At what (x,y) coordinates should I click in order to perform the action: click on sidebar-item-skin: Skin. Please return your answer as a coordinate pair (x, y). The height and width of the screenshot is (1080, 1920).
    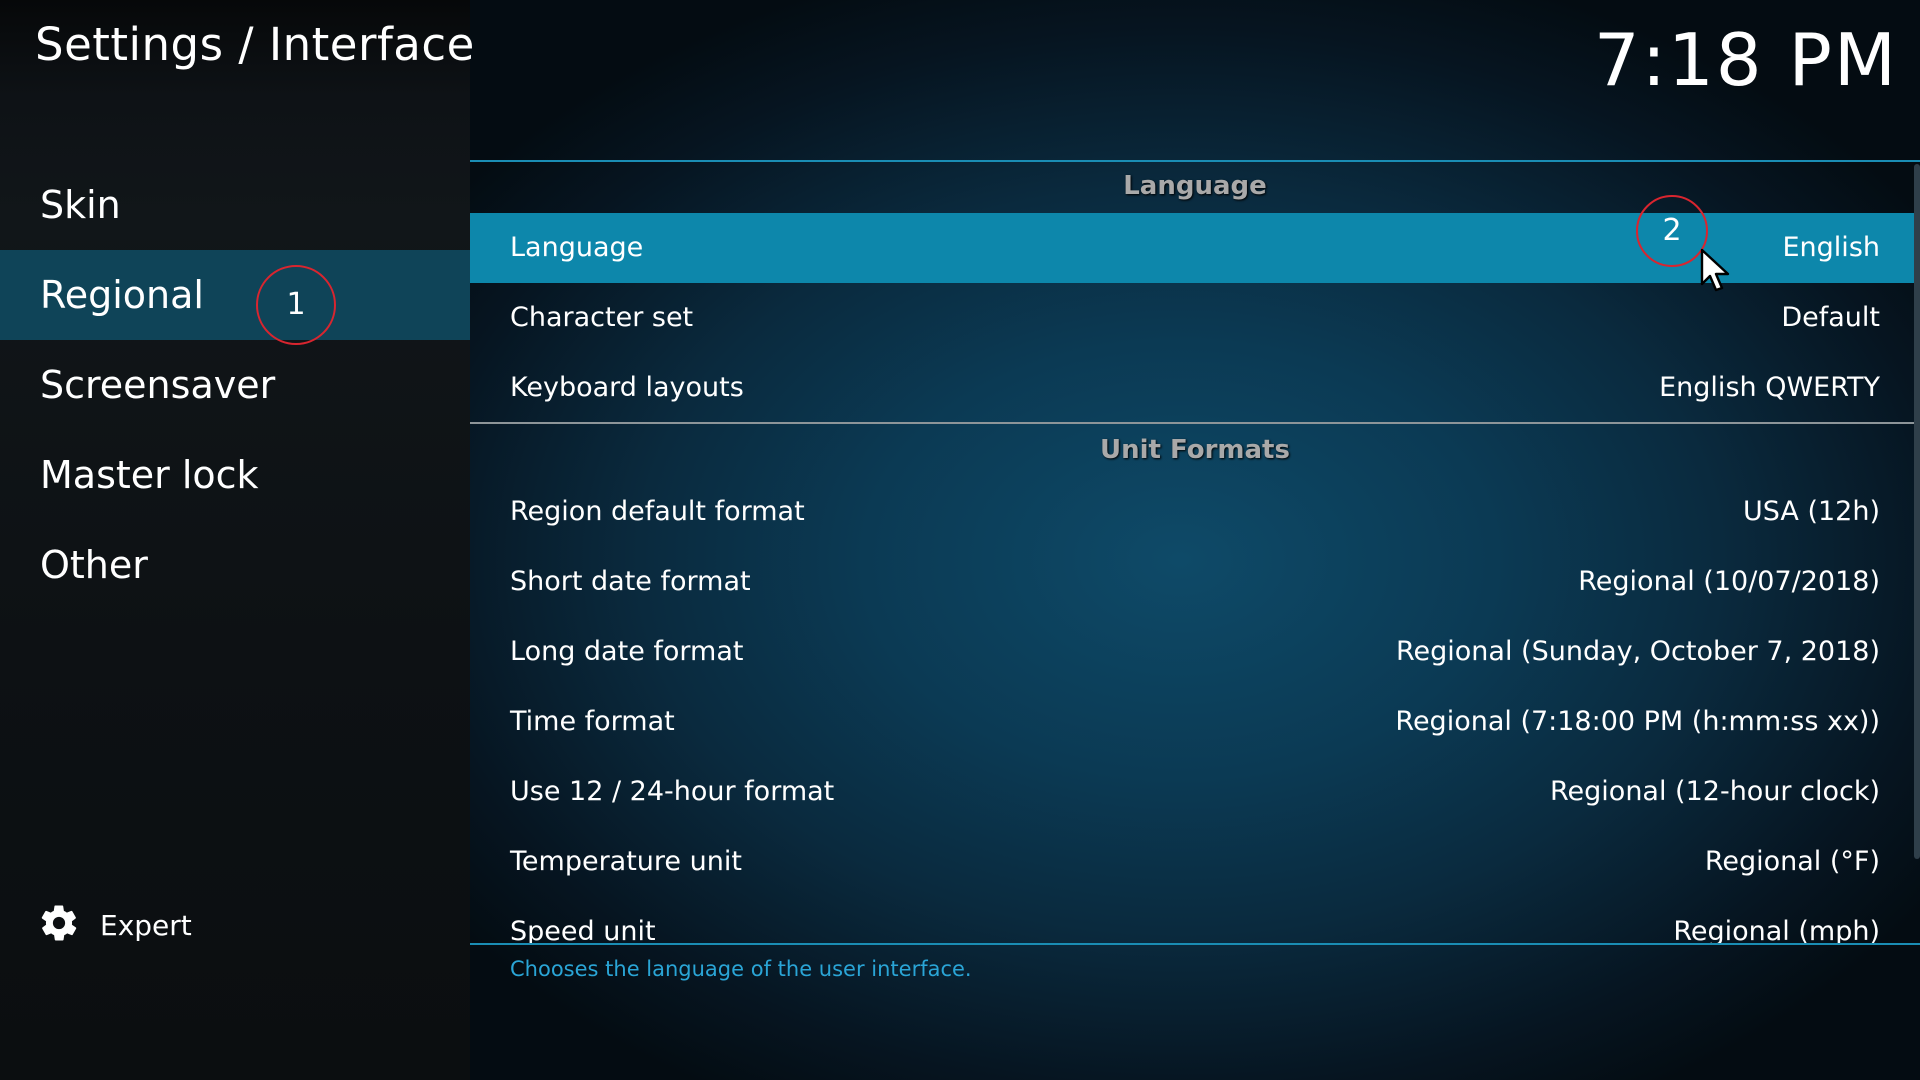
    Looking at the image, I should click on (235, 205).